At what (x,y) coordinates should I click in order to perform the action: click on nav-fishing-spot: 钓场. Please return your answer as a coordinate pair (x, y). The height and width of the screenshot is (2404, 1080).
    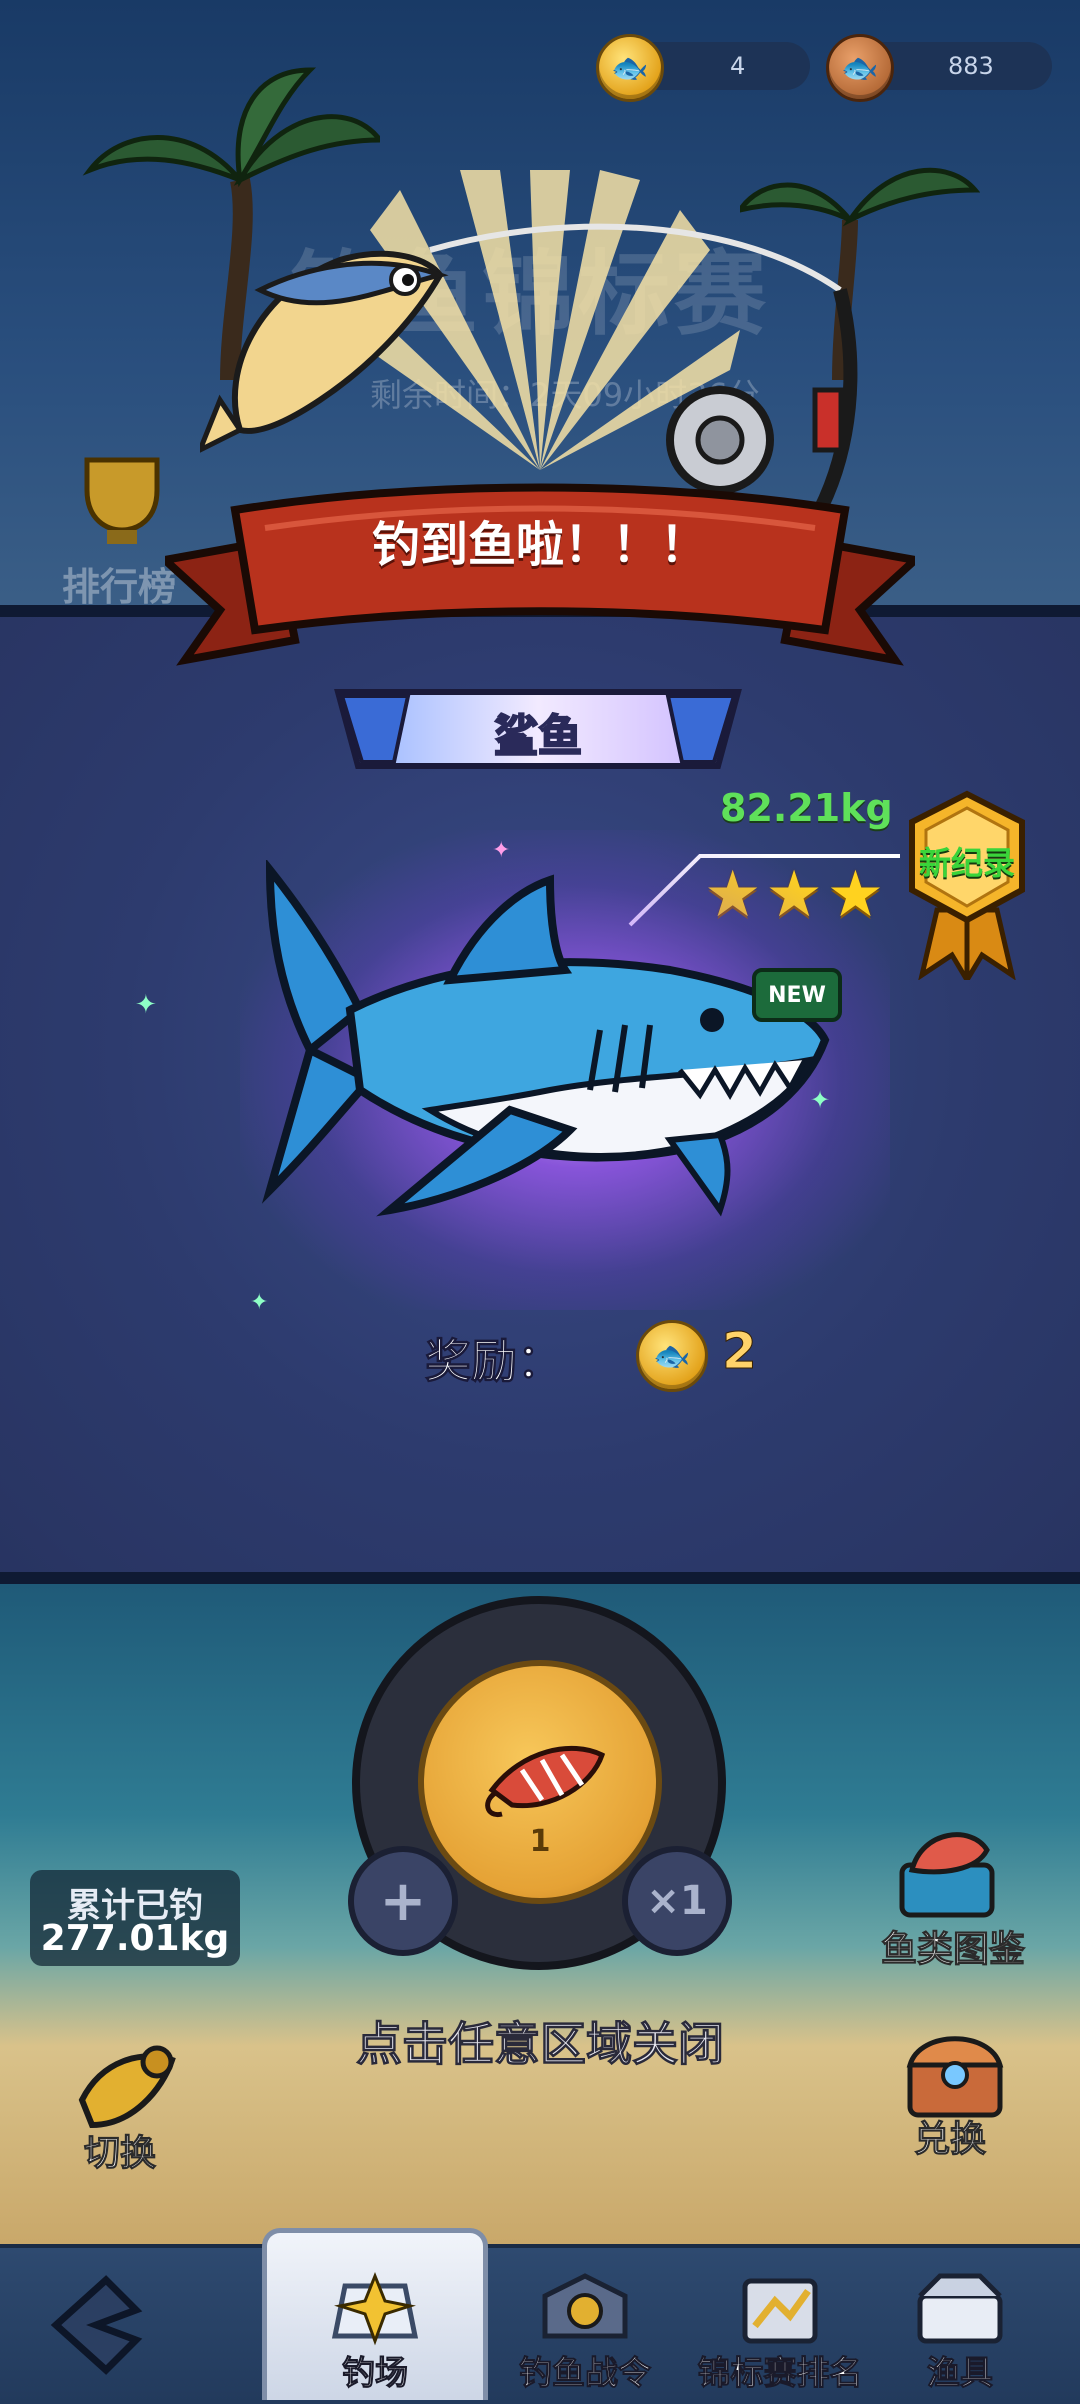
    Looking at the image, I should click on (375, 2329).